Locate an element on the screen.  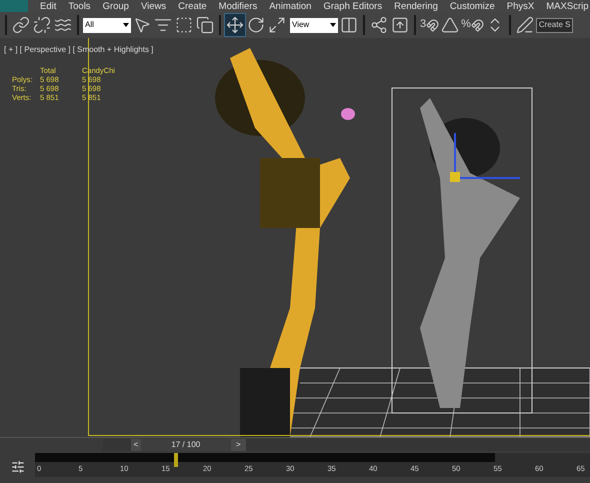
time-slider-thumb: 17 / 100 is located at coordinates (185, 444).